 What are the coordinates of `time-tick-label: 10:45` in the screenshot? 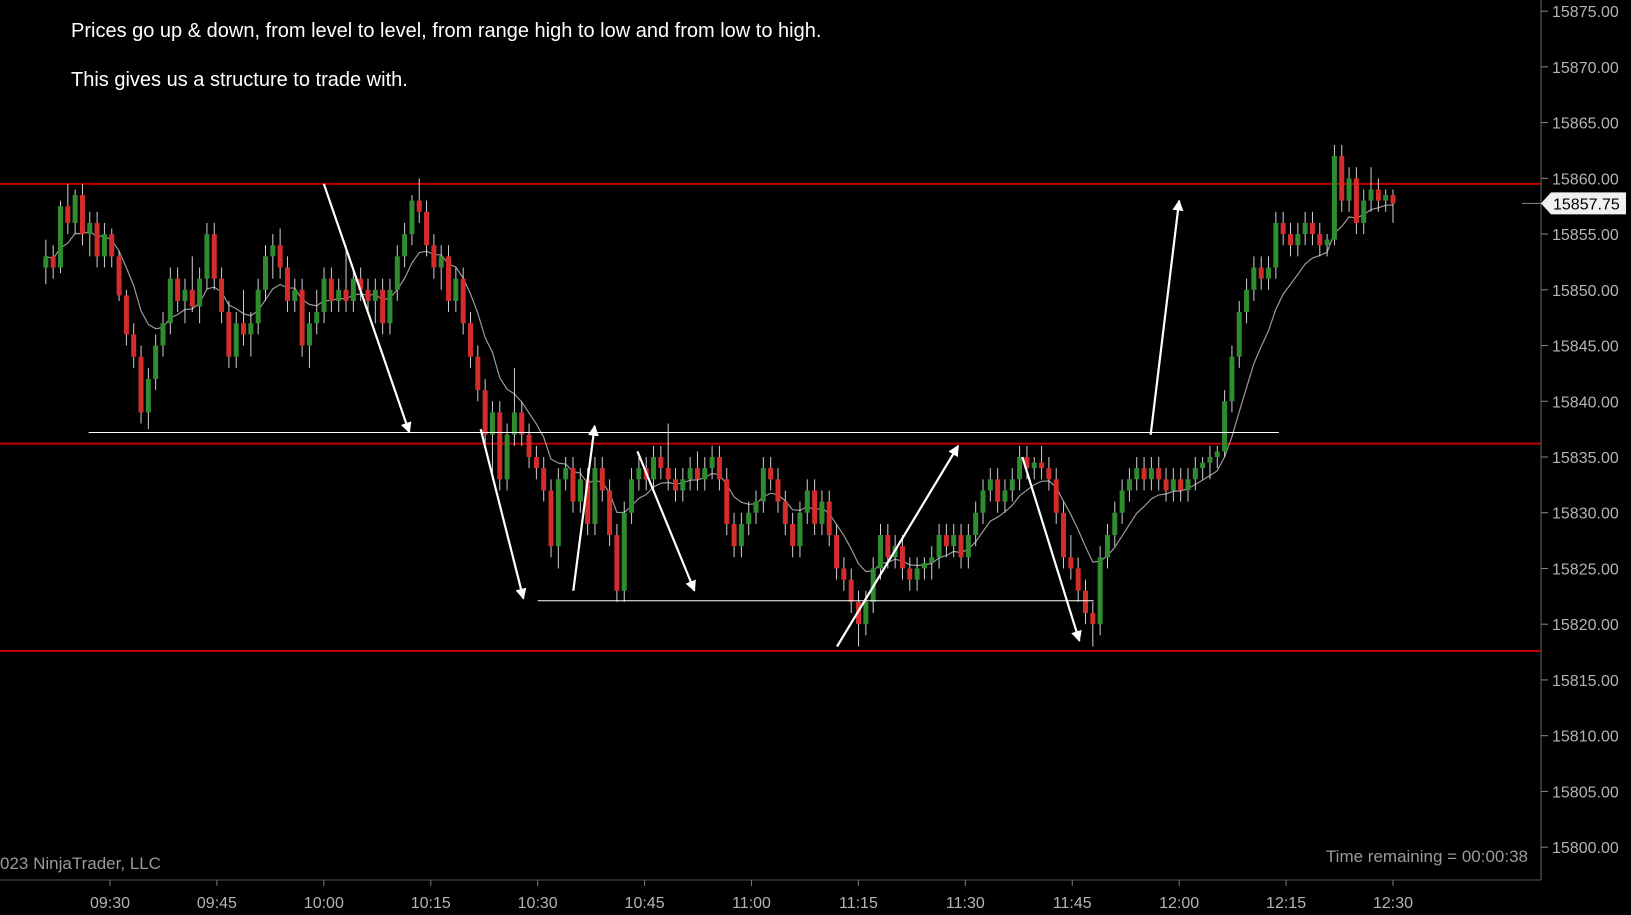 It's located at (645, 903).